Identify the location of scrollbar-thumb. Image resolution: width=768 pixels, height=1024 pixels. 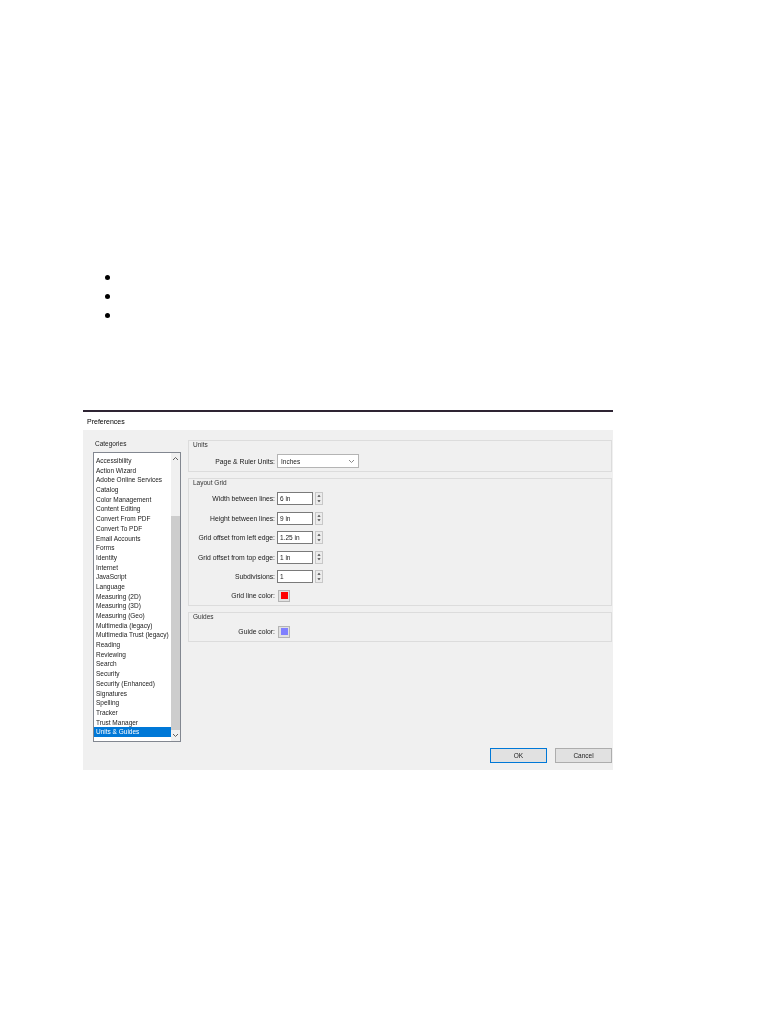
(175, 623).